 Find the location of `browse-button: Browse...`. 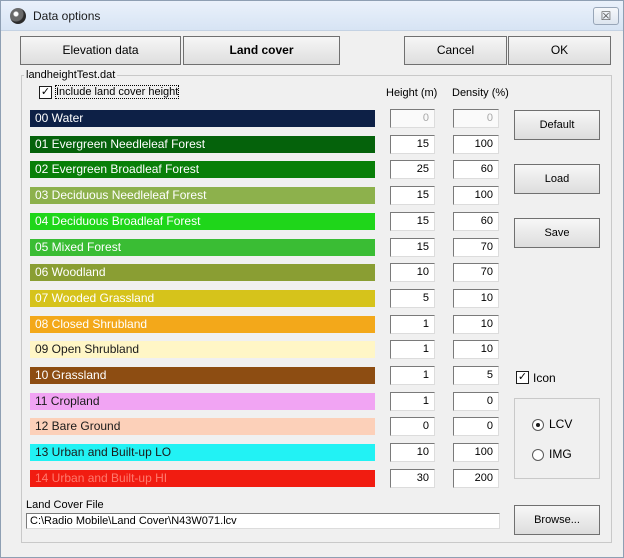

browse-button: Browse... is located at coordinates (557, 520).